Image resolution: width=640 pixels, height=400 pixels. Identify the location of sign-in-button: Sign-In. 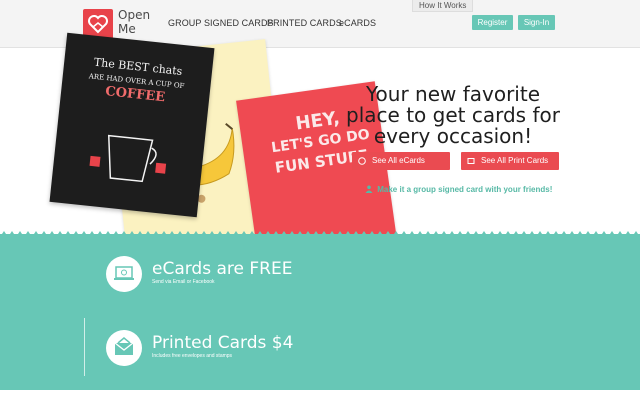
(536, 22).